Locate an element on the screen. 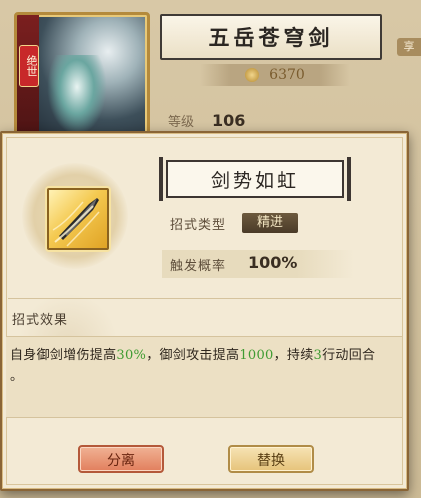 The width and height of the screenshot is (421, 498). character-card: 绝世 is located at coordinates (82, 76).